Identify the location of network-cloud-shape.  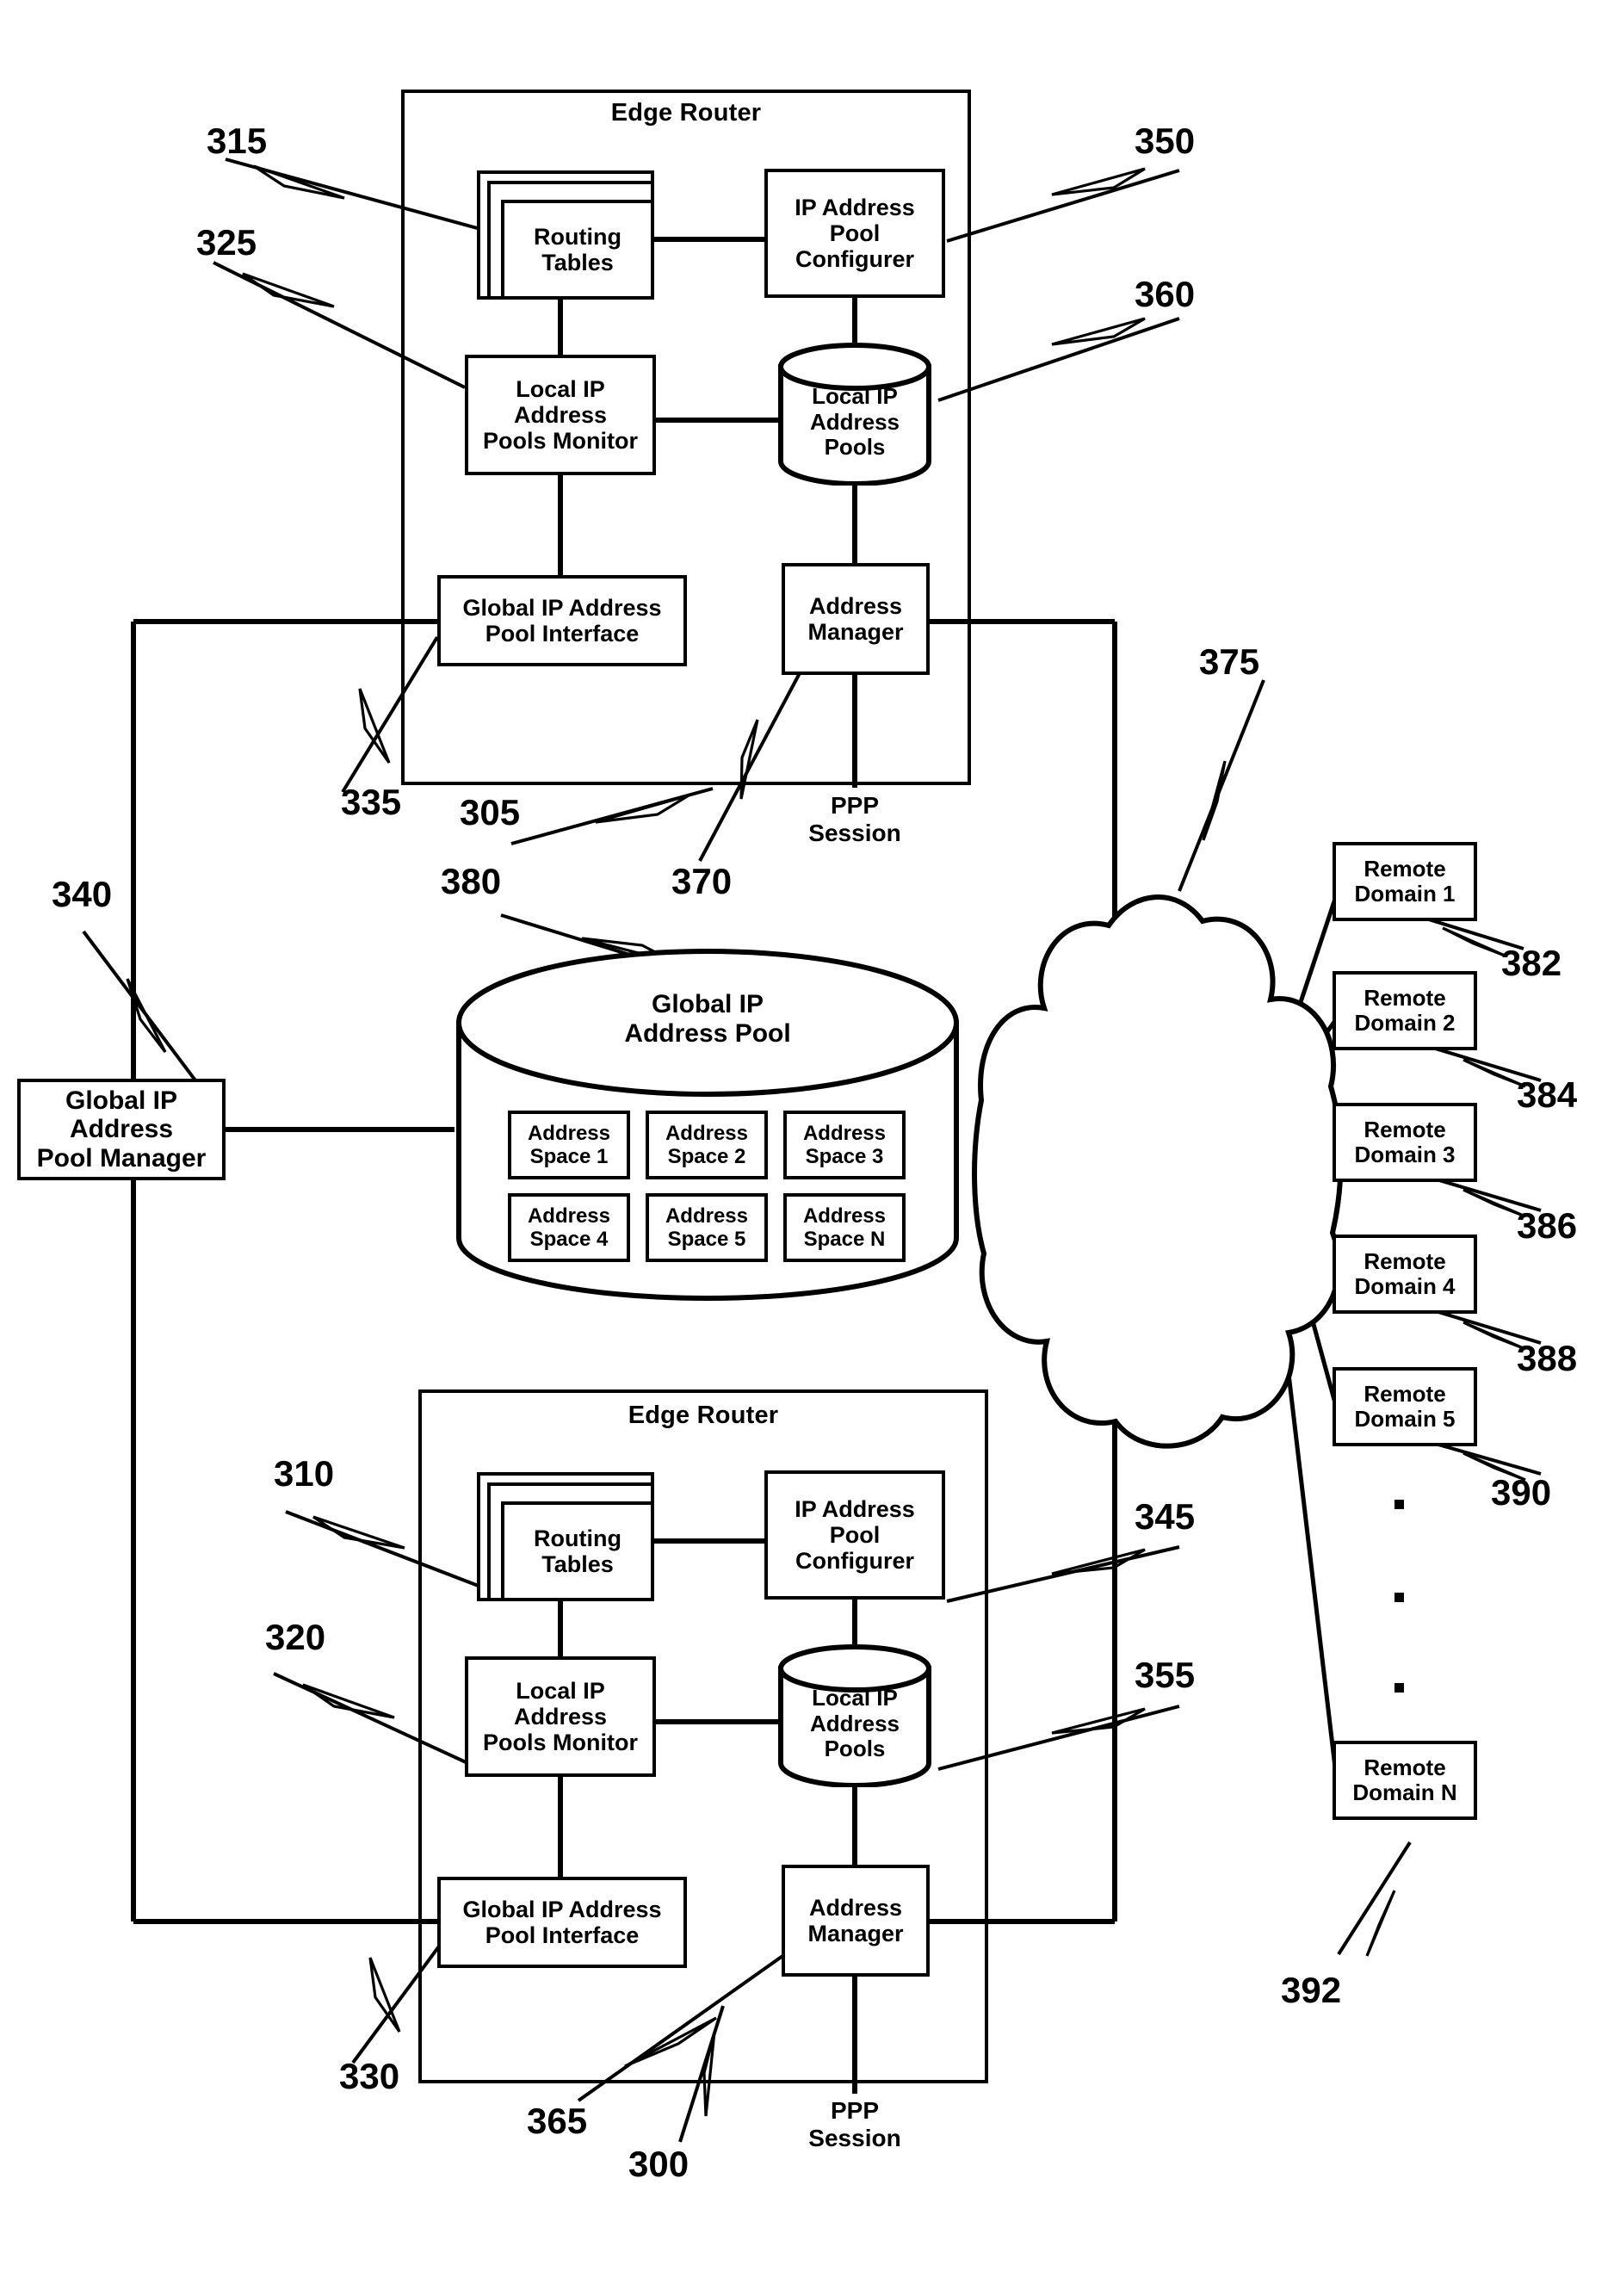
(1158, 1171).